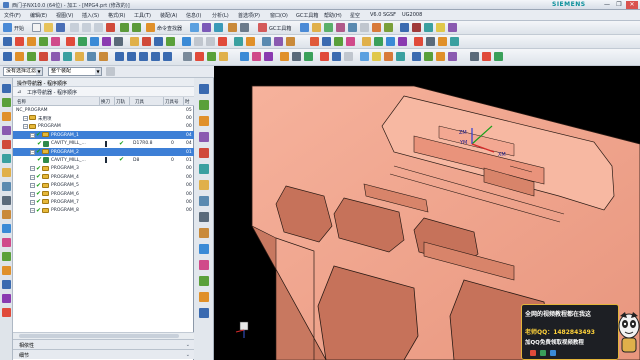 This screenshot has height=360, width=640. I want to click on view-front-icon, so click(119, 56).